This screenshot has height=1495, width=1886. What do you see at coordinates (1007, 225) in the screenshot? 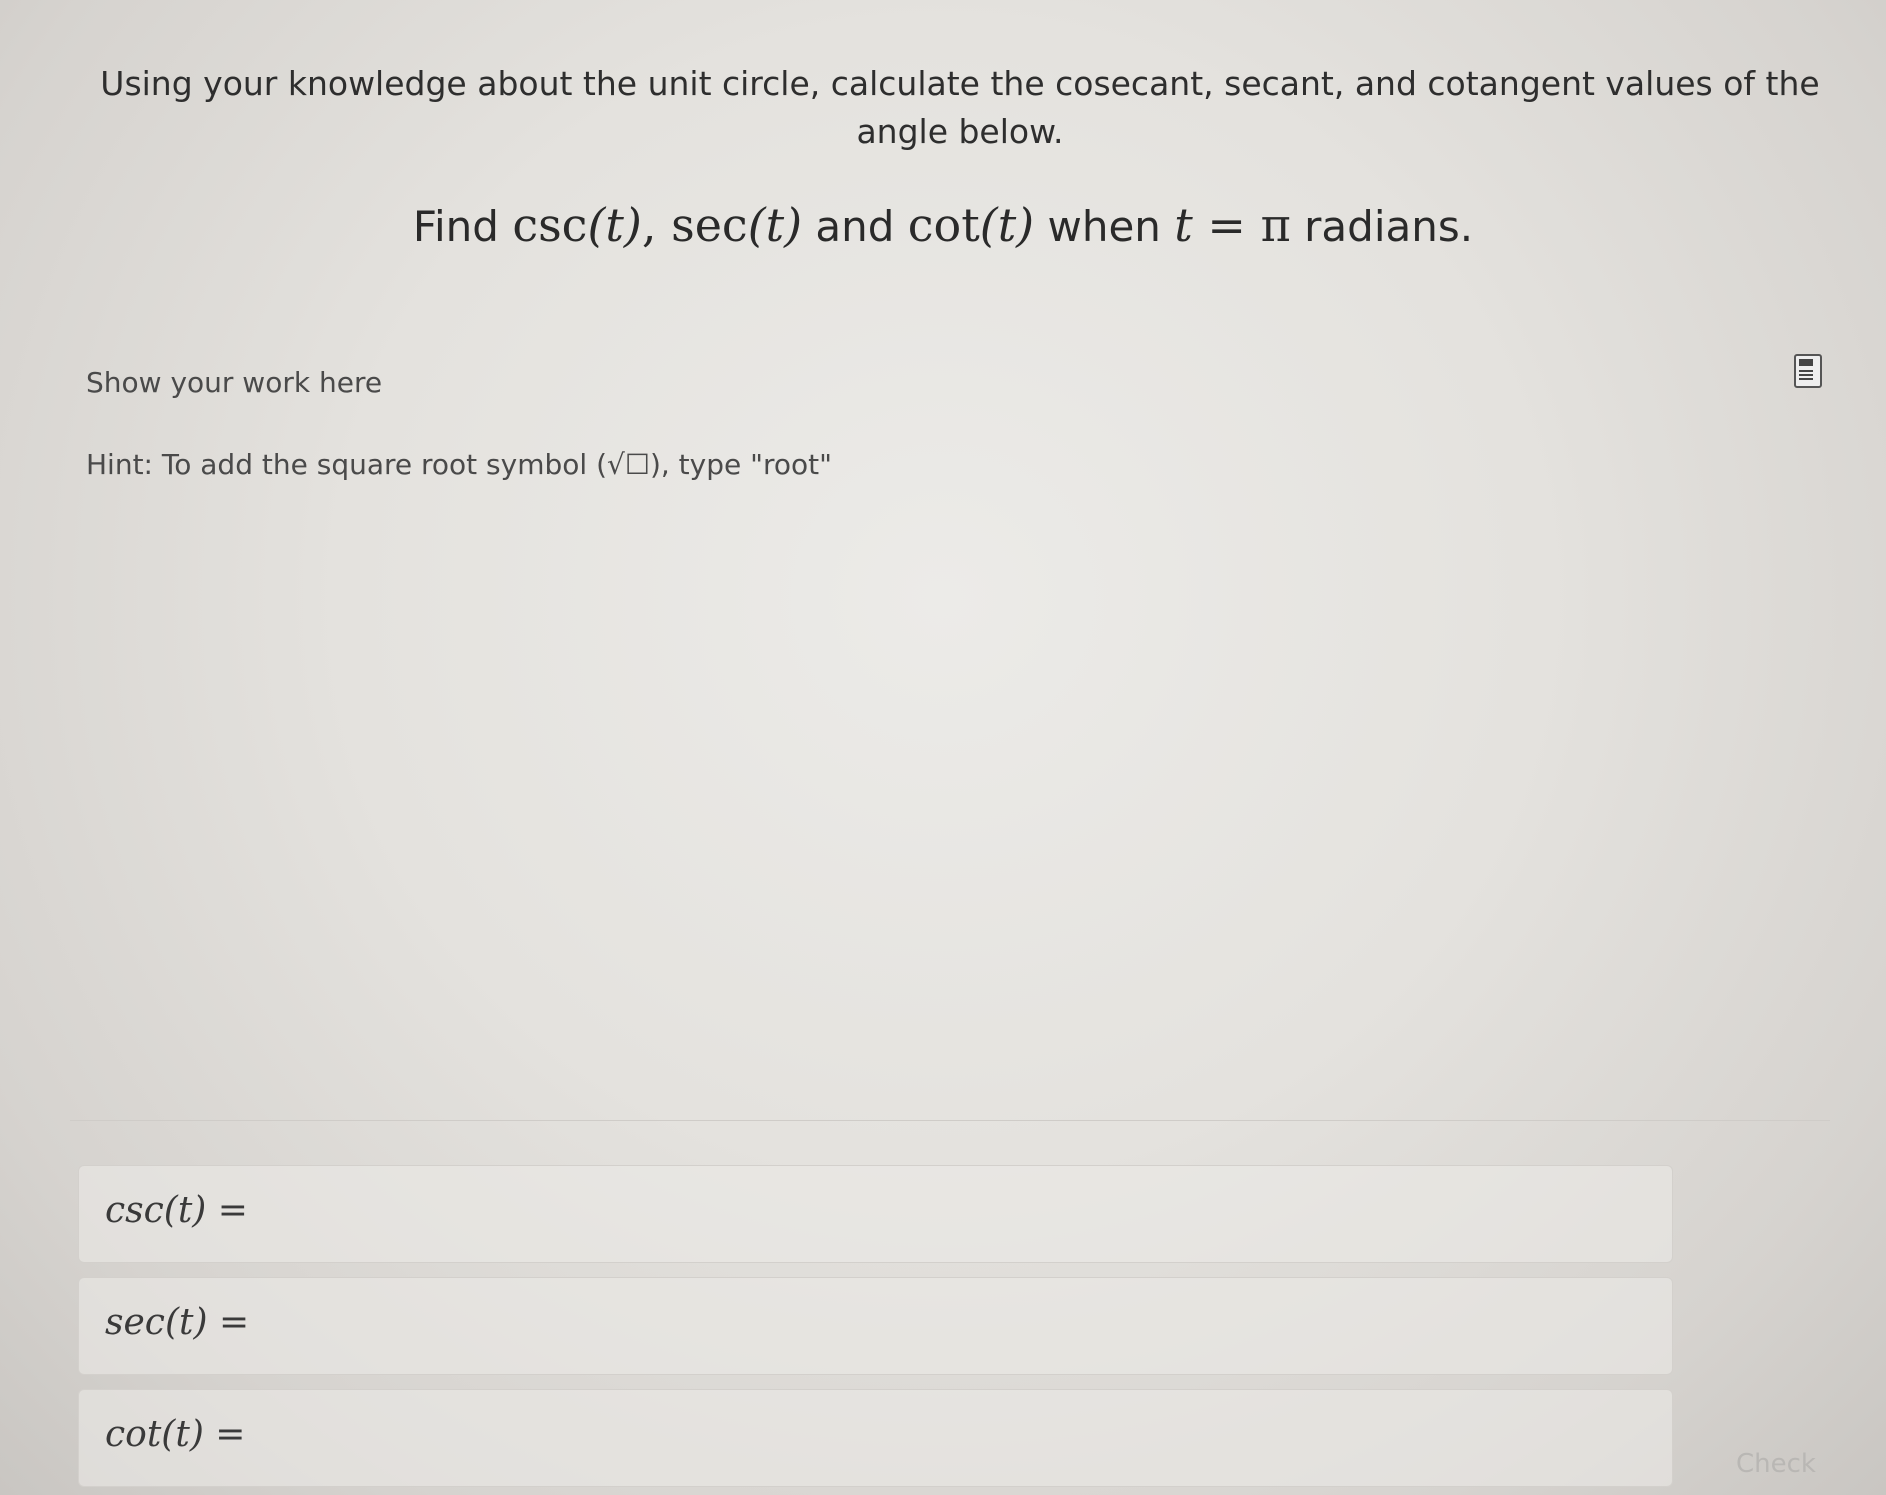
I see `cot-argument: (t)` at bounding box center [1007, 225].